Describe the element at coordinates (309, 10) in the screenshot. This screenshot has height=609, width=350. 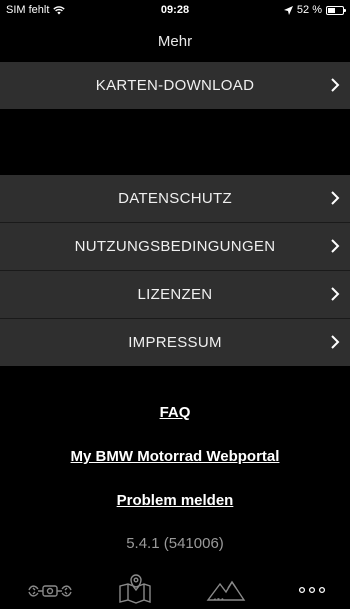
I see `battery-percent: 52 %` at that location.